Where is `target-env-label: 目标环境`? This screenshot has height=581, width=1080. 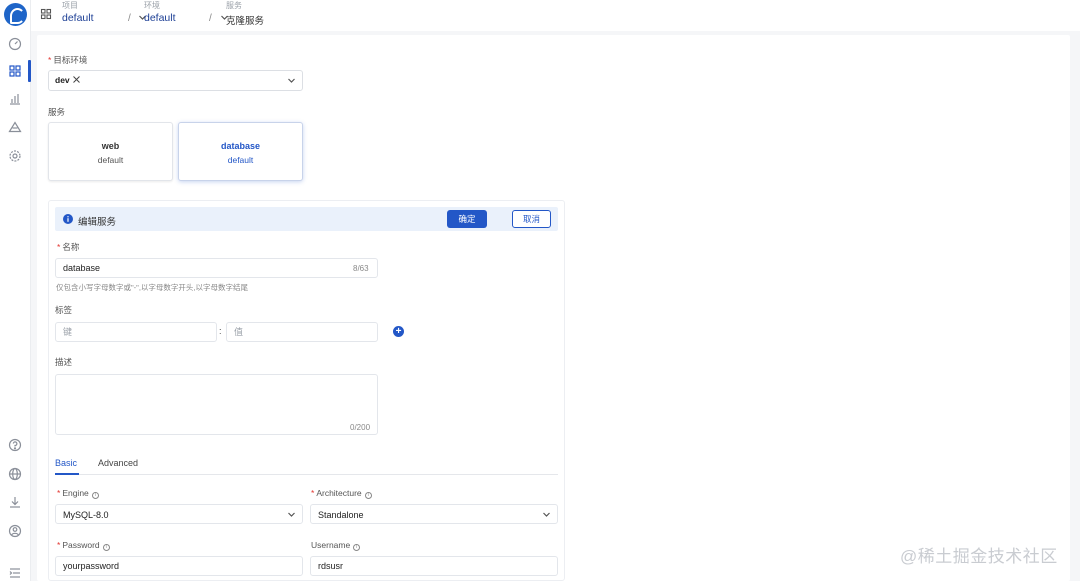 target-env-label: 目标环境 is located at coordinates (67, 60).